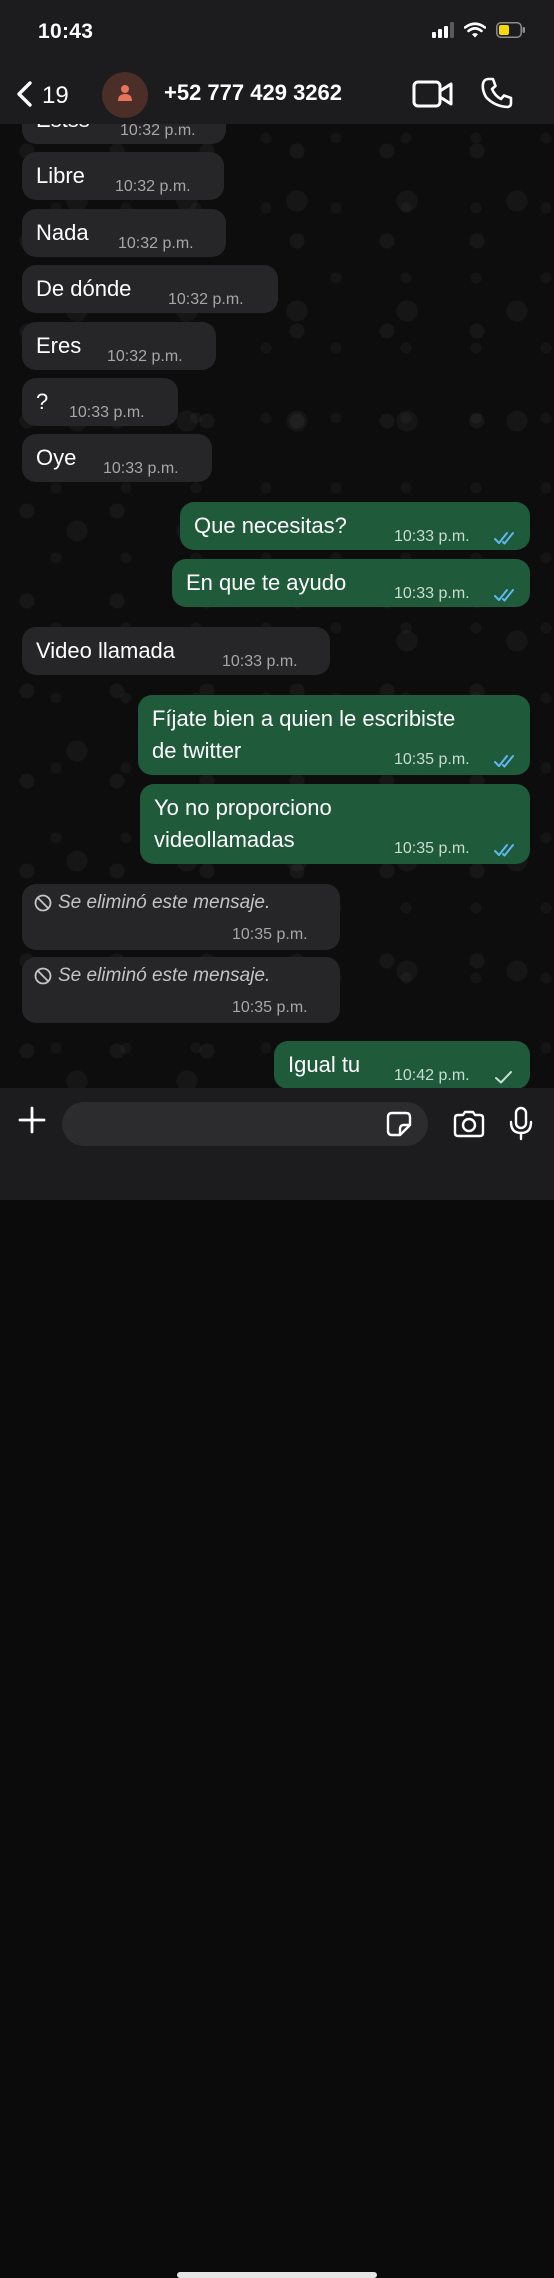  I want to click on chevron-left-icon, so click(24, 96).